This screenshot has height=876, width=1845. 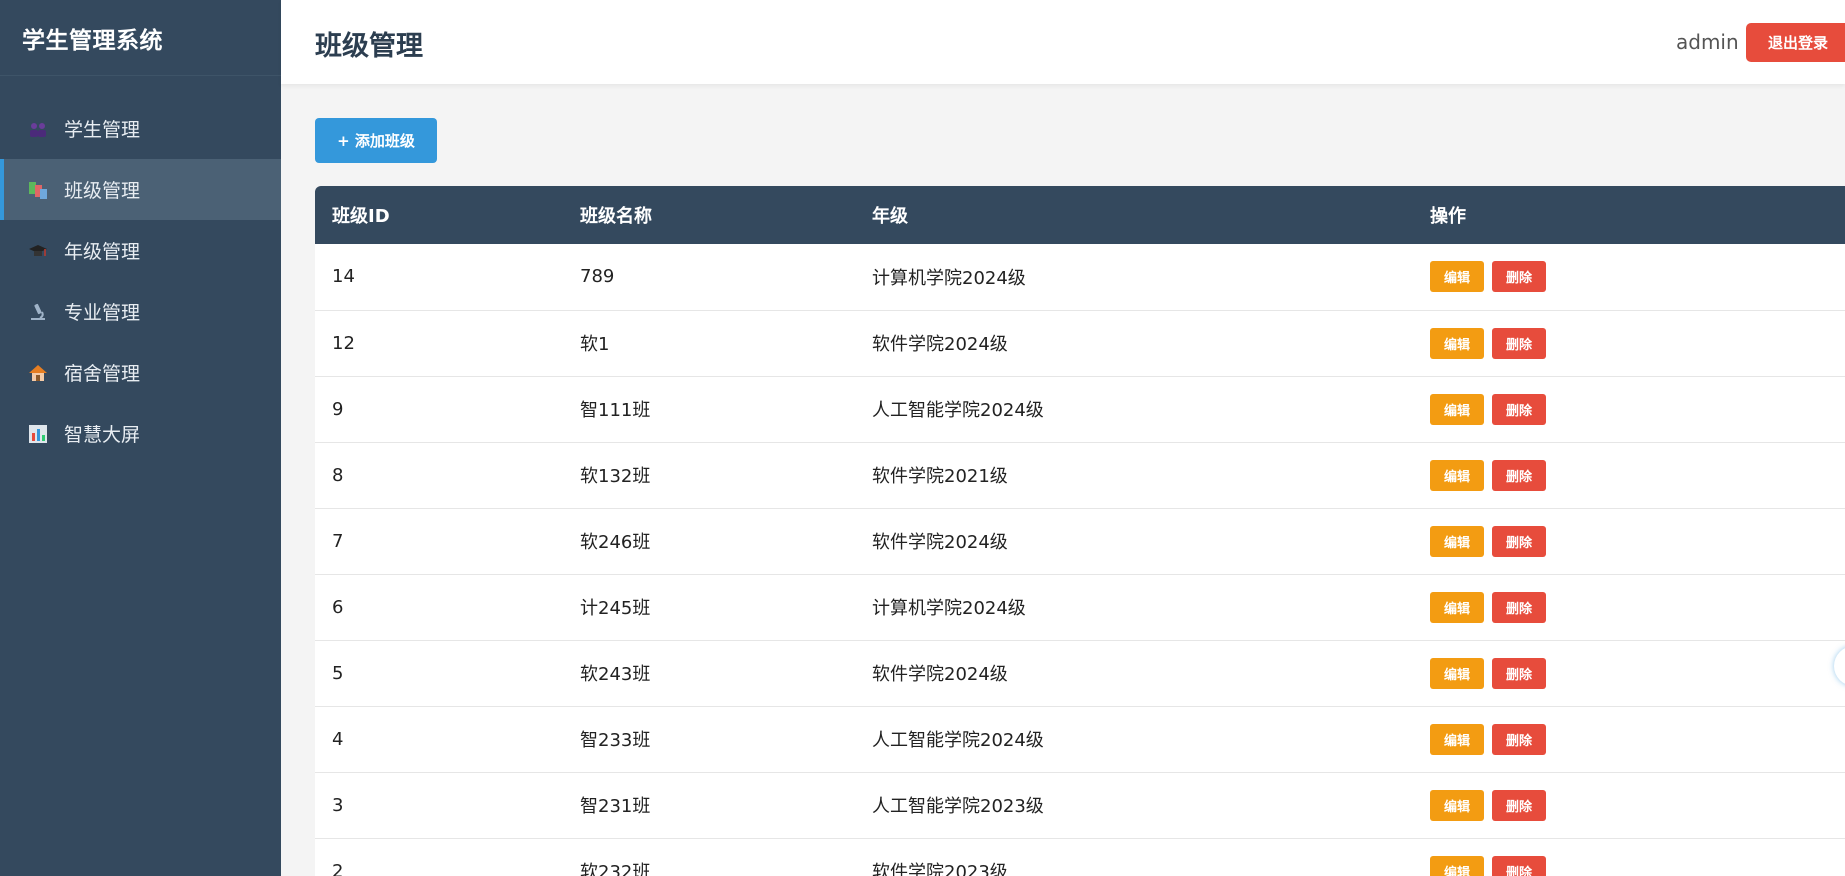 What do you see at coordinates (38, 129) in the screenshot?
I see `students-icon` at bounding box center [38, 129].